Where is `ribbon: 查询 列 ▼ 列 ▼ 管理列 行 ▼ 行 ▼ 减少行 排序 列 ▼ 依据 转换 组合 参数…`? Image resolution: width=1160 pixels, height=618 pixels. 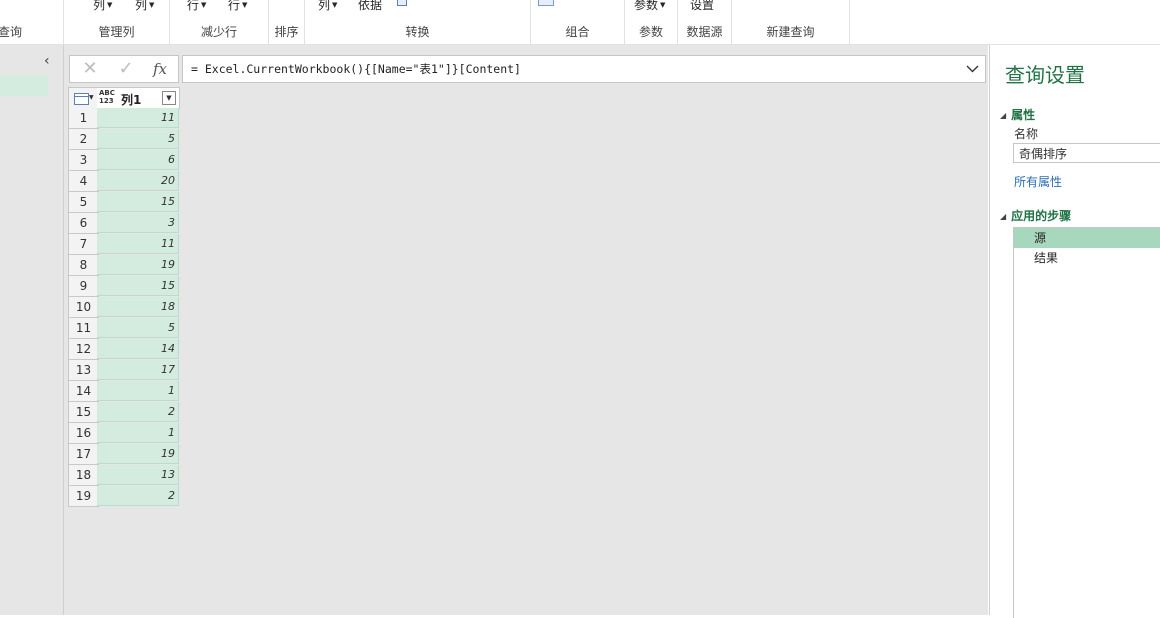
ribbon: 查询 列 ▼ 列 ▼ 管理列 行 ▼ 行 ▼ 减少行 排序 列 ▼ 依据 转换 组合 参数… is located at coordinates (580, 22).